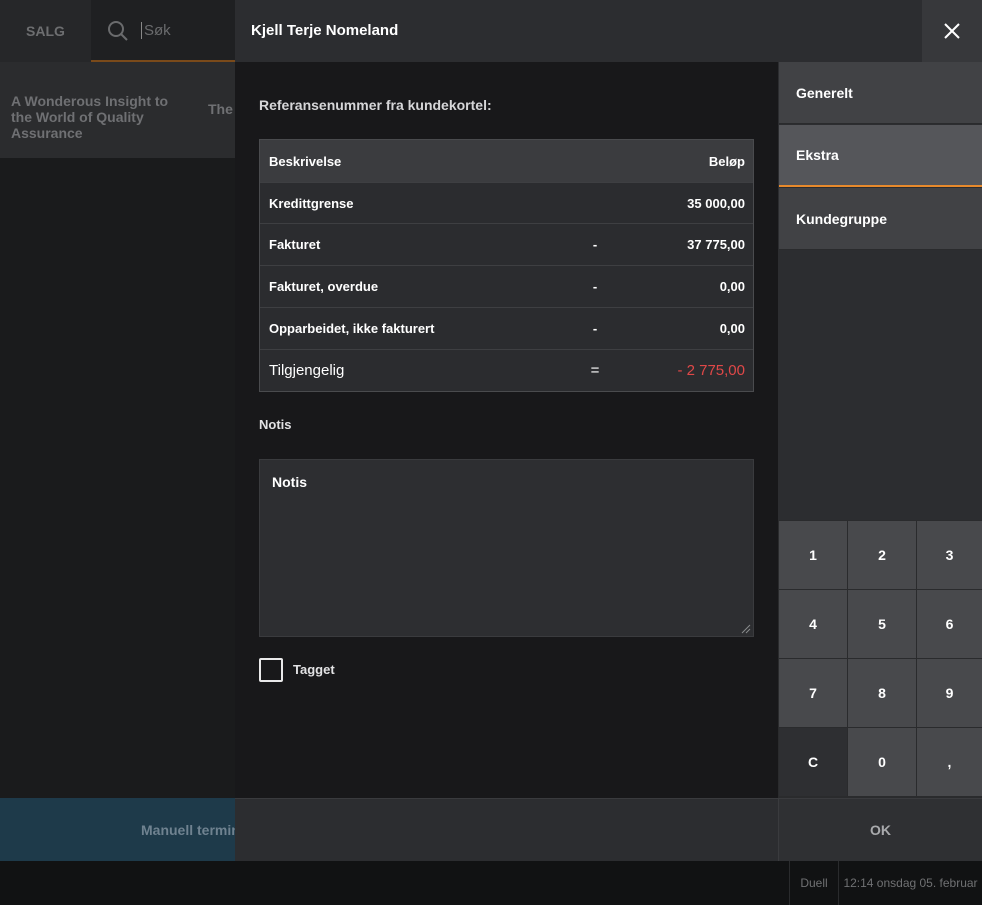  I want to click on header-amount: Beløp, so click(726, 161).